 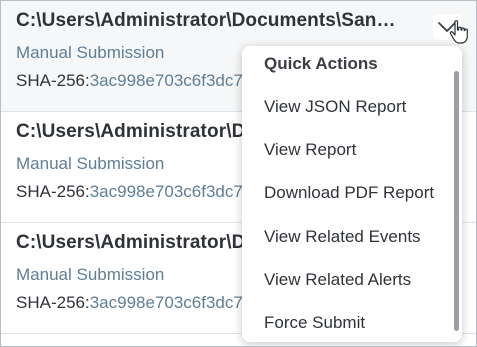 What do you see at coordinates (349, 193) in the screenshot?
I see `menu-item-download-pdf-report: Download PDF Report` at bounding box center [349, 193].